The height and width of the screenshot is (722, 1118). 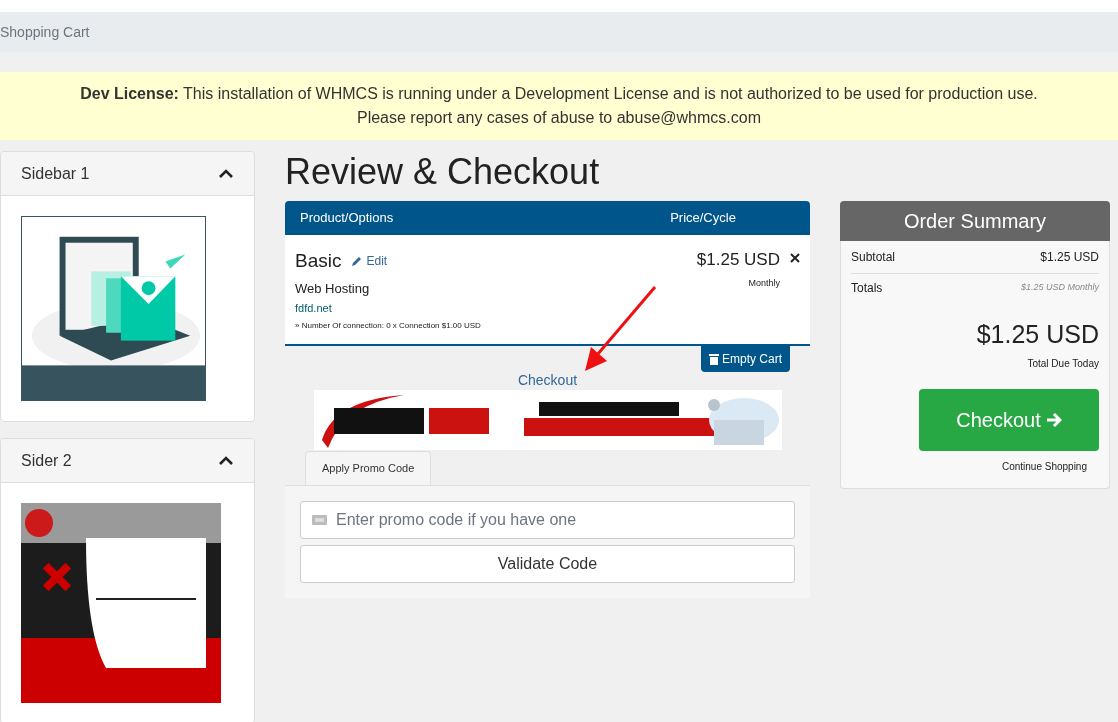 I want to click on product-name: Basic, so click(x=318, y=261).